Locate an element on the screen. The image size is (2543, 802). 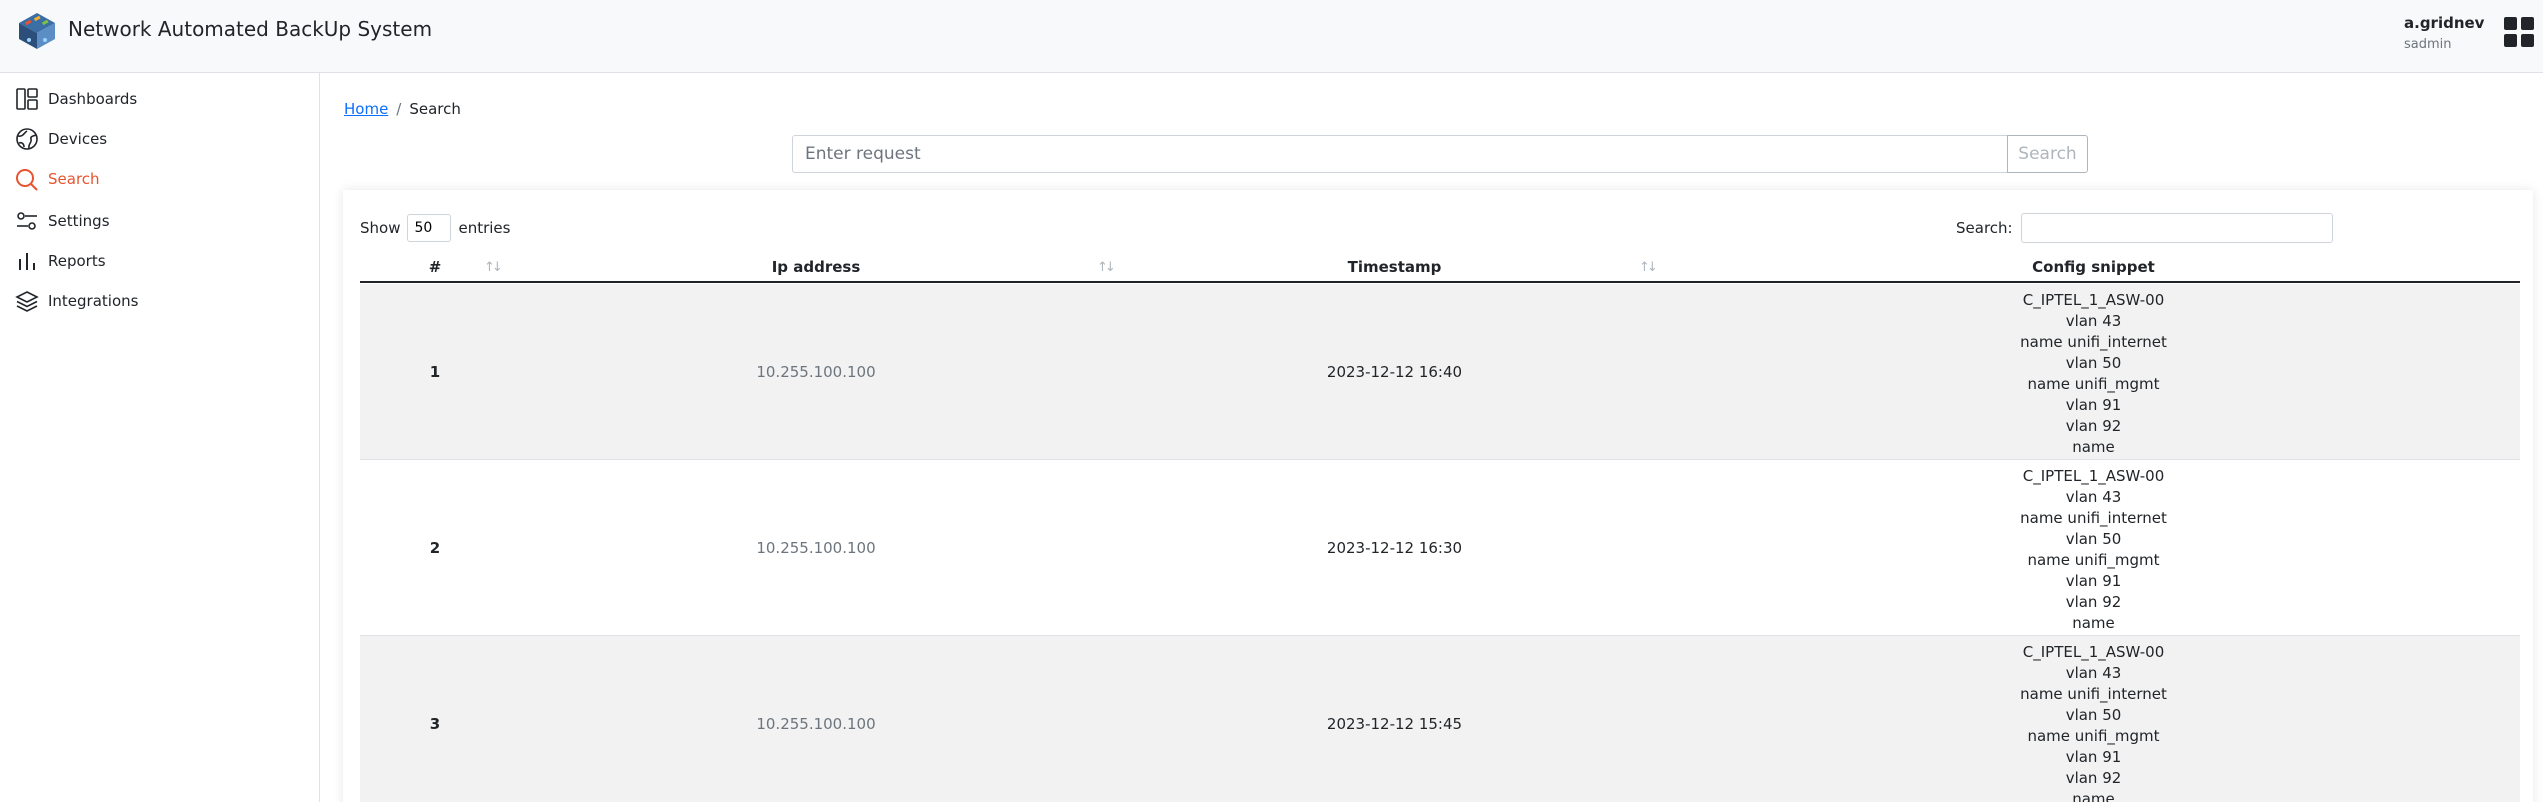
breadcrumb: Home / Search is located at coordinates (402, 109).